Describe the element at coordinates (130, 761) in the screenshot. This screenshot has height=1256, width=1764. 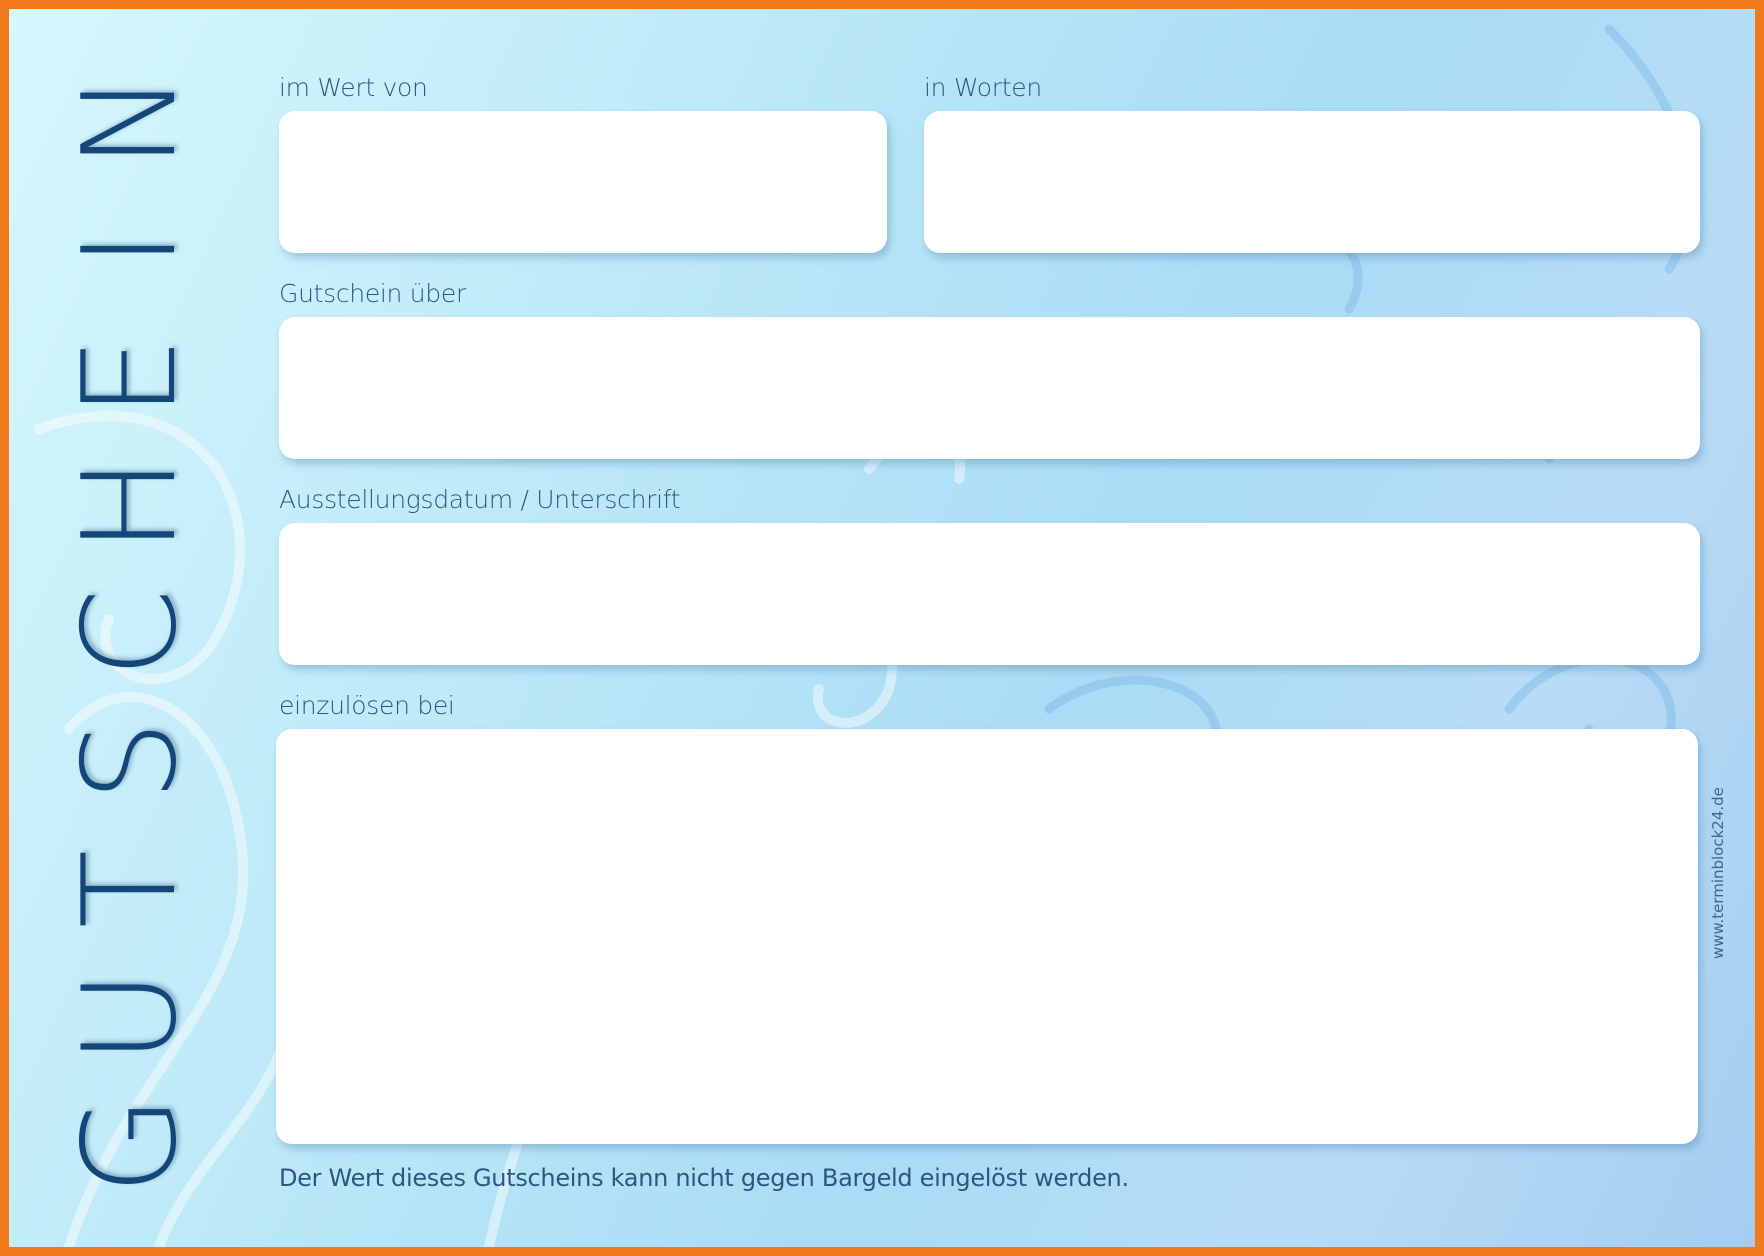
I see `title-letter: S` at that location.